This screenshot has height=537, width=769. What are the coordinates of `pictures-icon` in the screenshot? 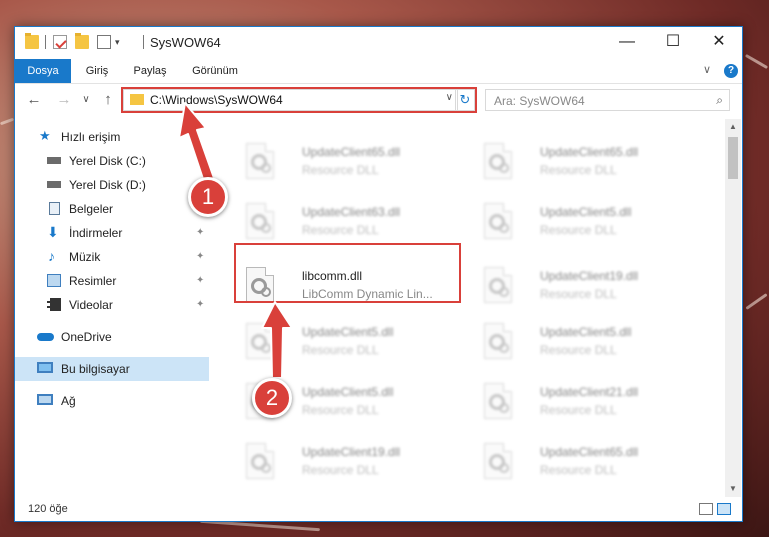 It's located at (54, 280).